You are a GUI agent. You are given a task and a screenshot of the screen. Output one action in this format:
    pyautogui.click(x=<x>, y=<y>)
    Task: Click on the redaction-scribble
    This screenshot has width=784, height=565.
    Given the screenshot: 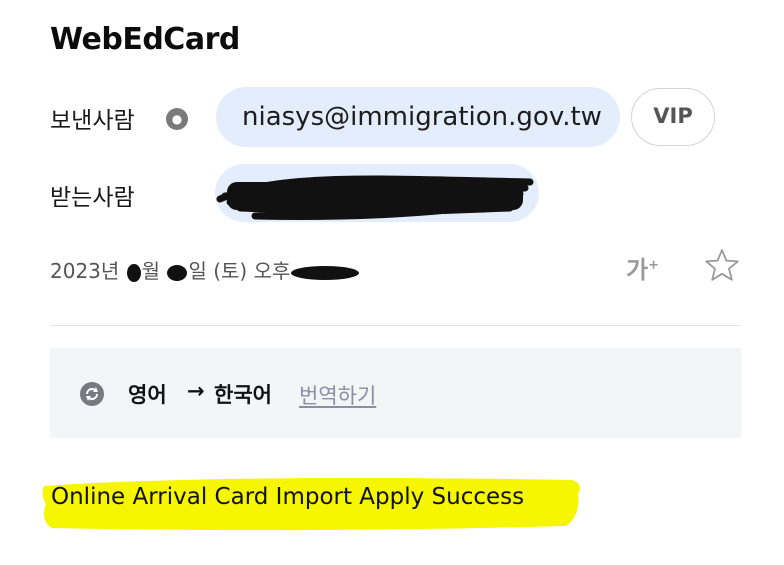 What is the action you would take?
    pyautogui.click(x=375, y=197)
    